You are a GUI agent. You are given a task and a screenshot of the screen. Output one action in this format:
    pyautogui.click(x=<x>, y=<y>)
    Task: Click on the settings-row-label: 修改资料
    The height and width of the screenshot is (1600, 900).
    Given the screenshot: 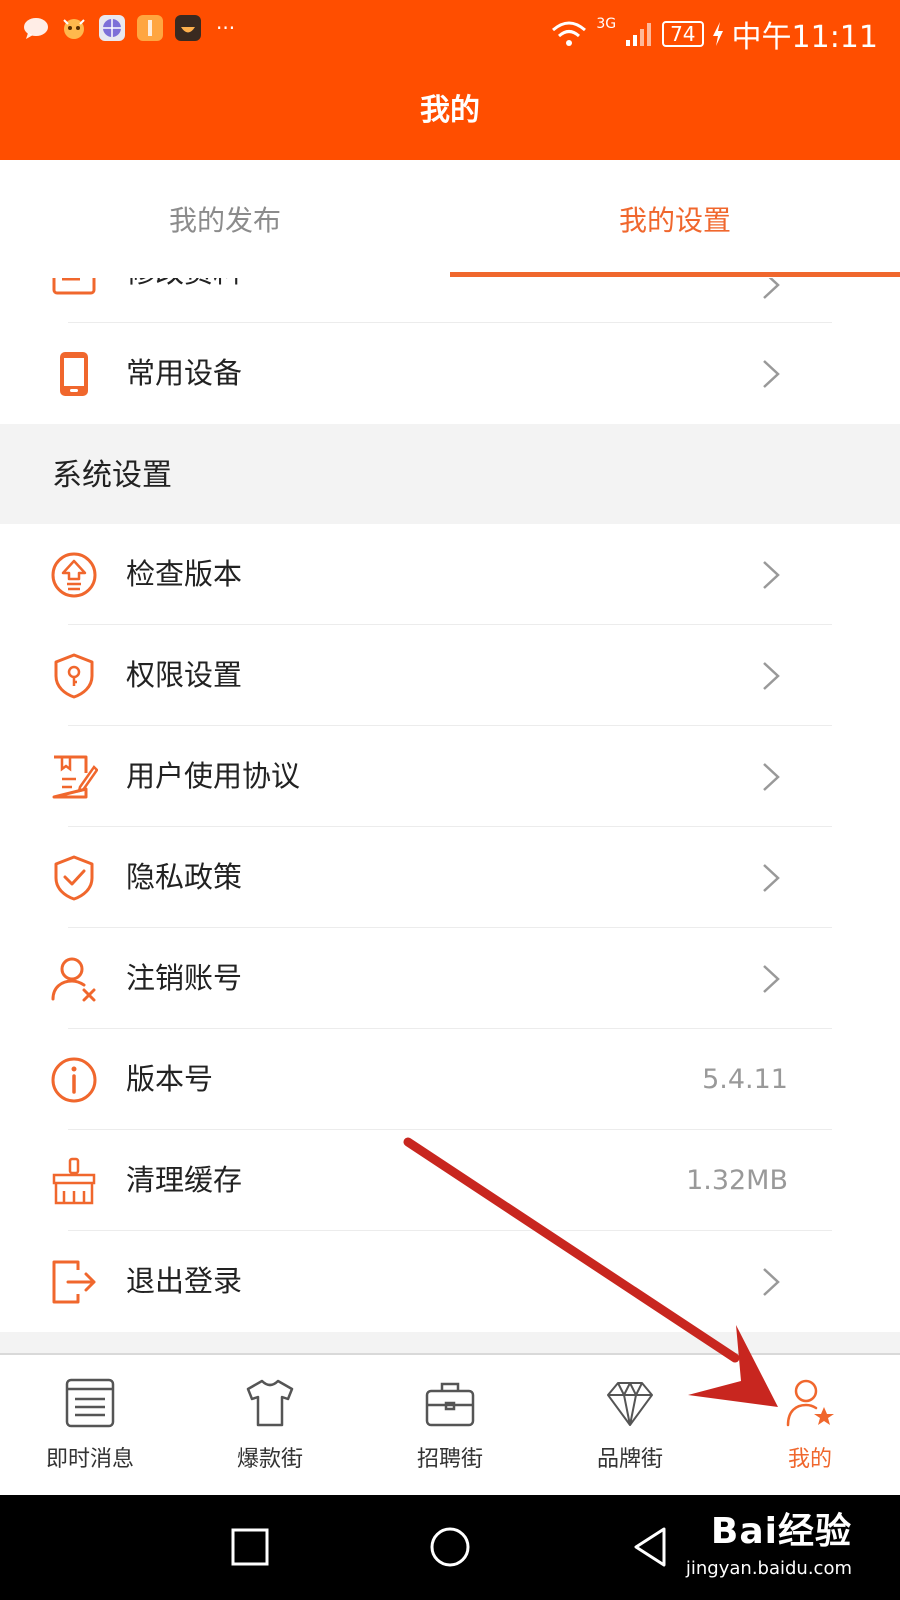 What is the action you would take?
    pyautogui.click(x=184, y=300)
    